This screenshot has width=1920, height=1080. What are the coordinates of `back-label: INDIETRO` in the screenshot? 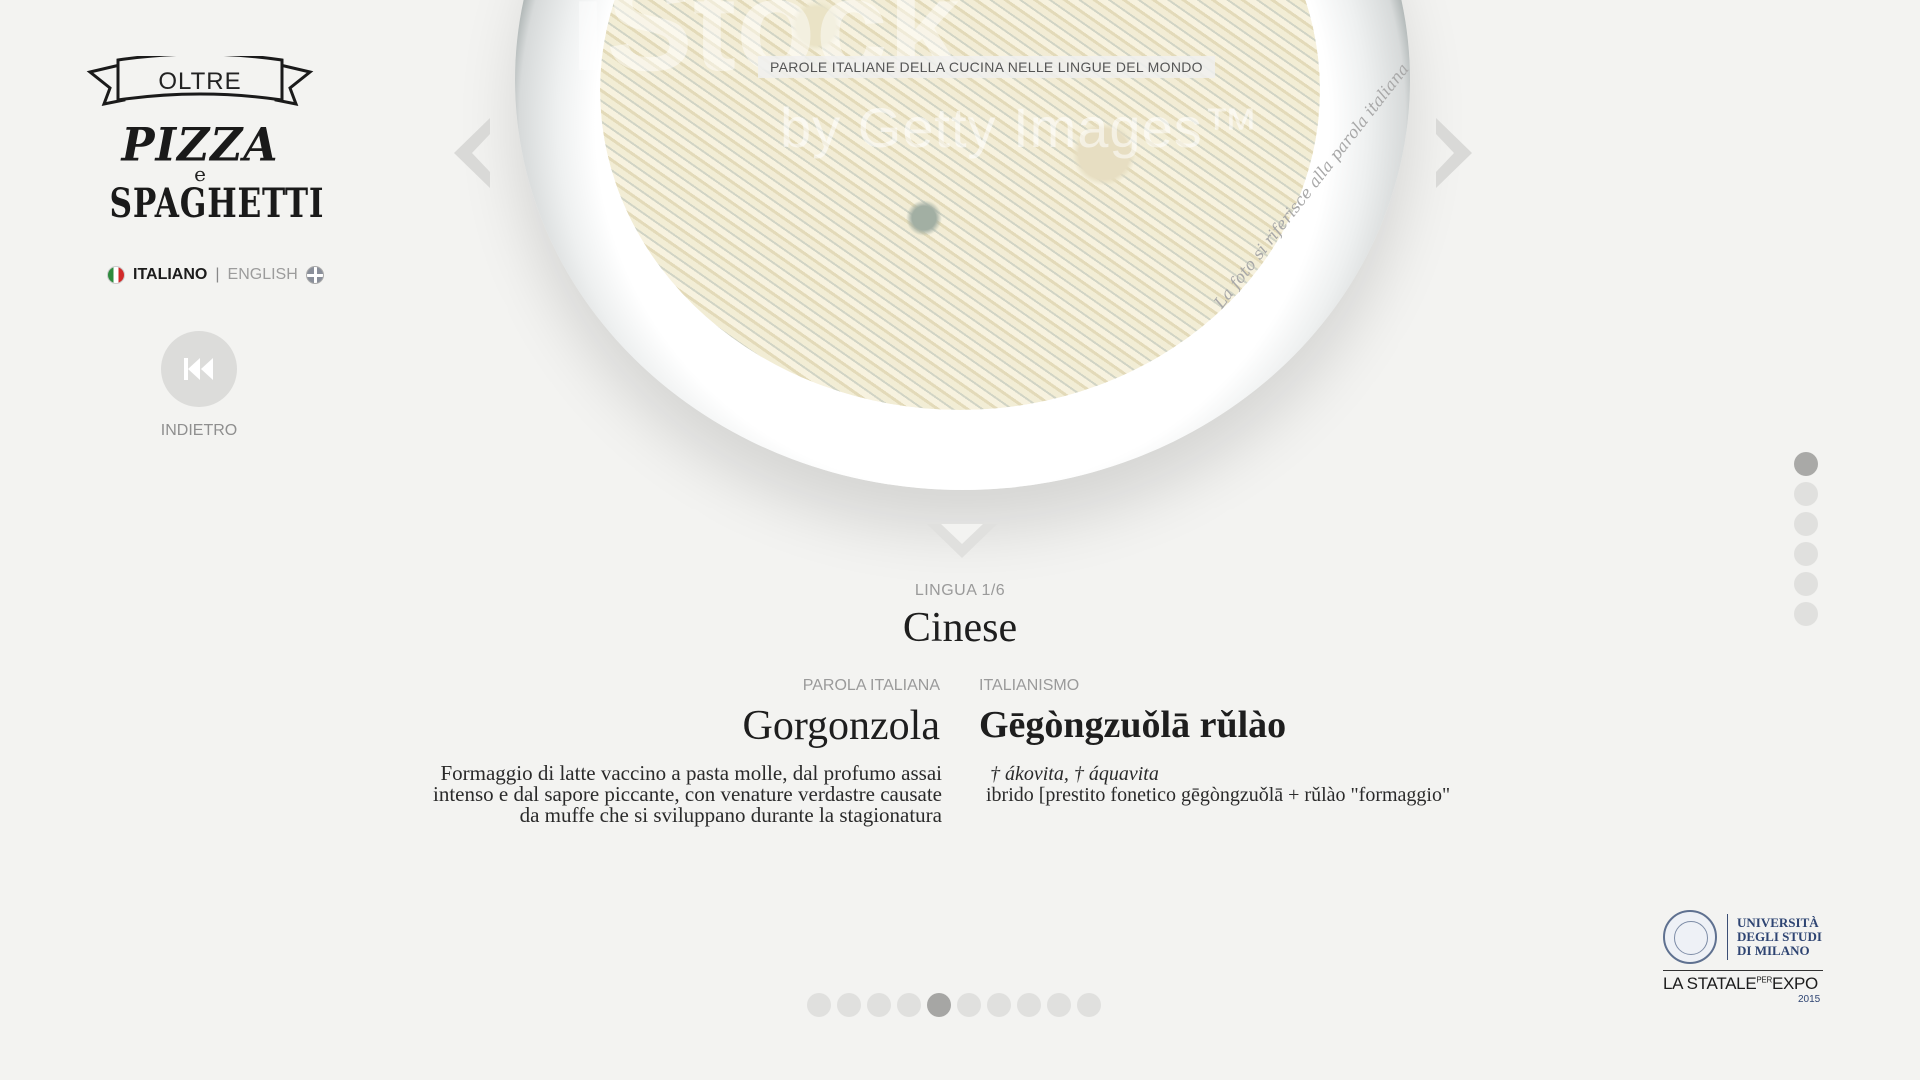 It's located at (199, 430).